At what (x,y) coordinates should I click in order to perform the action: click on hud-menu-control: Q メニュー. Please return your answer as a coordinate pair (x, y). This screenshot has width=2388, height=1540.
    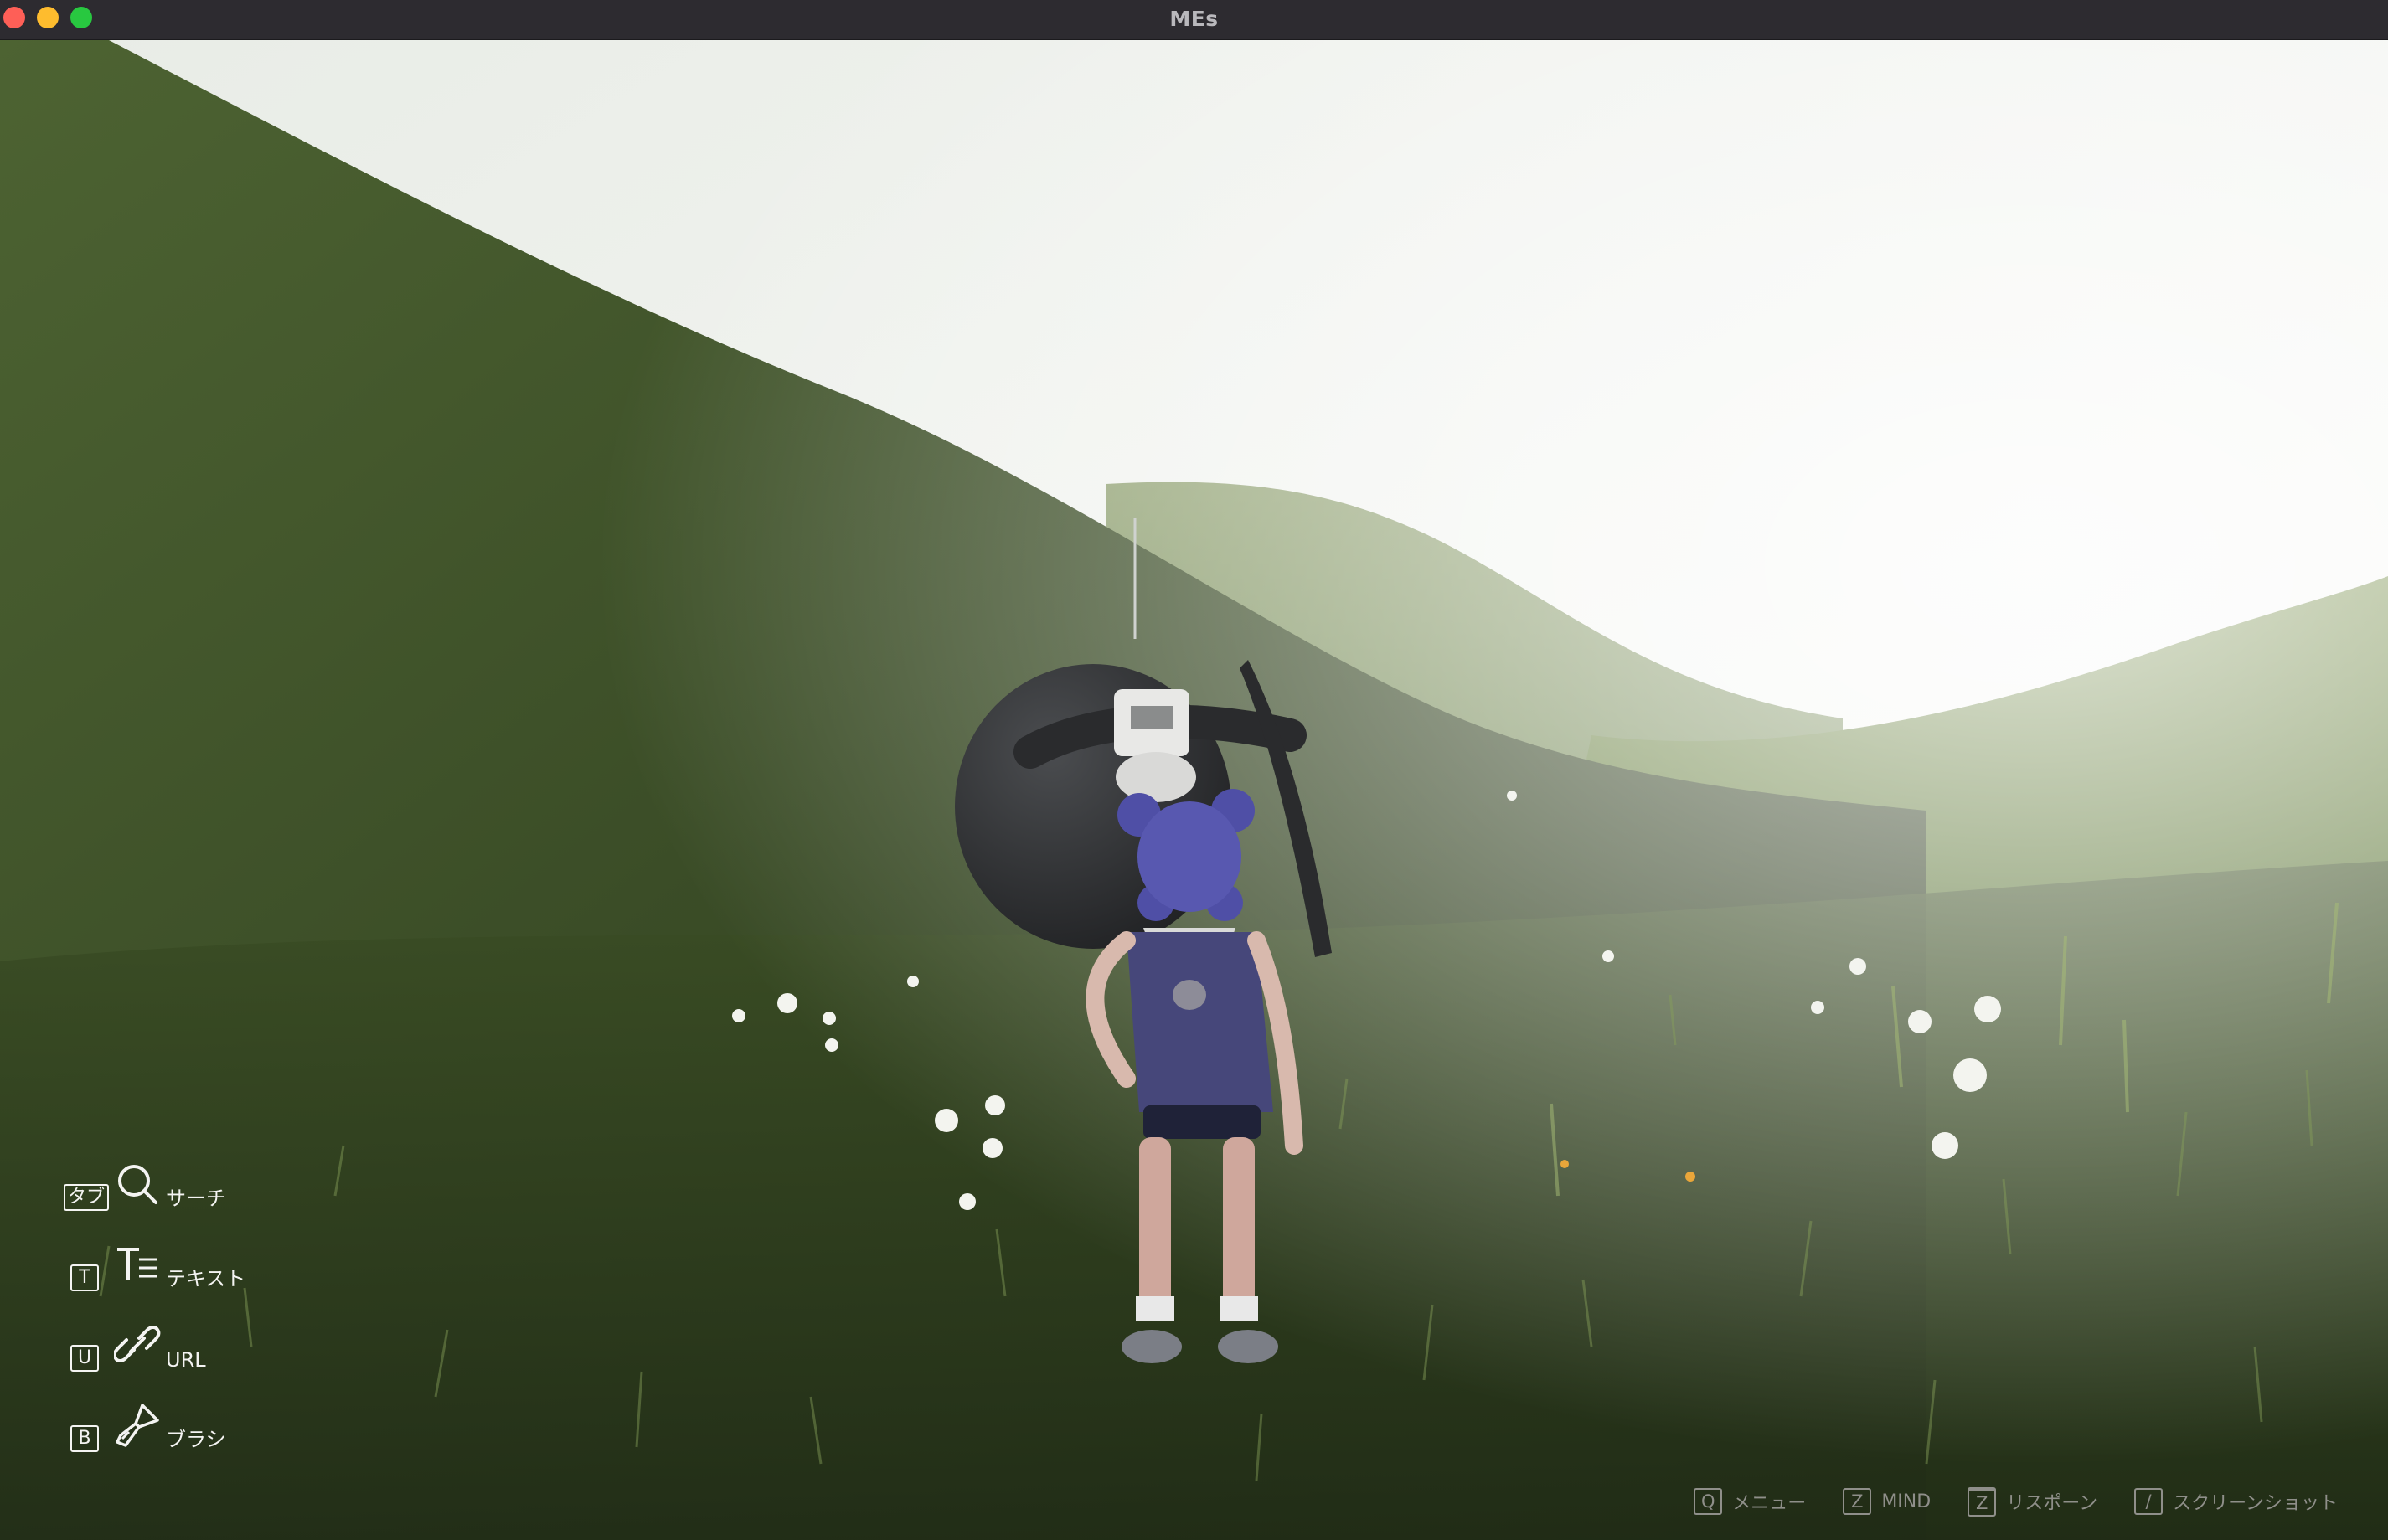
    Looking at the image, I should click on (1750, 1502).